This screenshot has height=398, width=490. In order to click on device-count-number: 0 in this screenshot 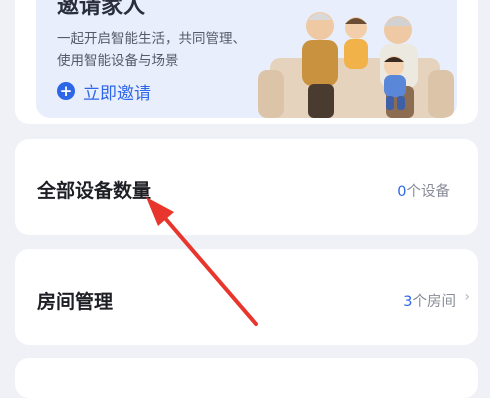, I will do `click(402, 192)`.